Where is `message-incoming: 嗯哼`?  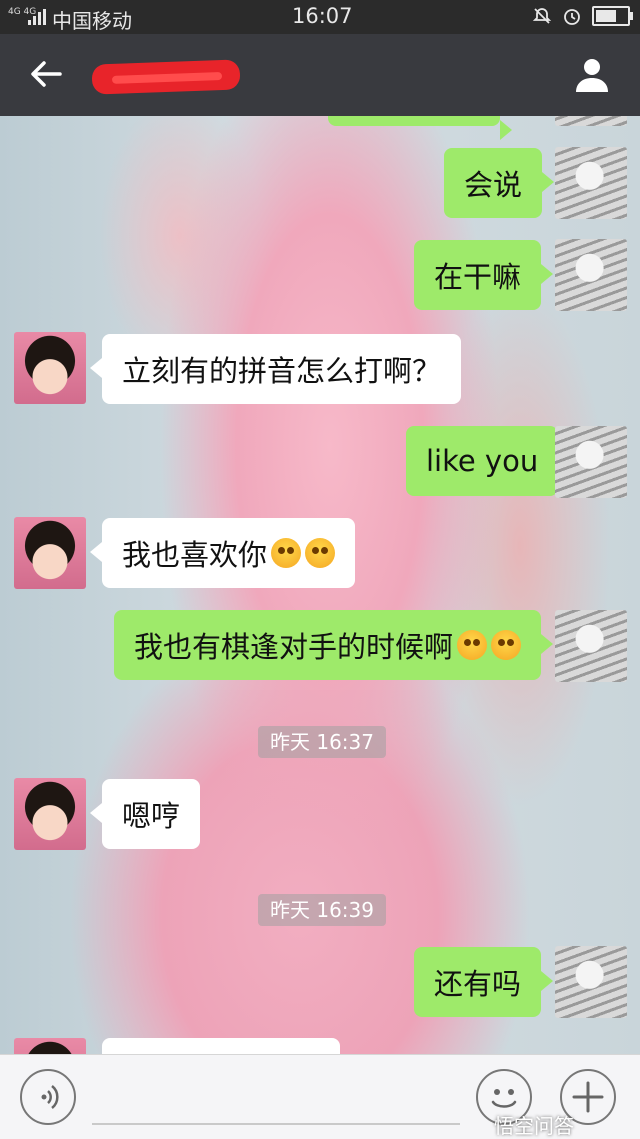 message-incoming: 嗯哼 is located at coordinates (145, 814).